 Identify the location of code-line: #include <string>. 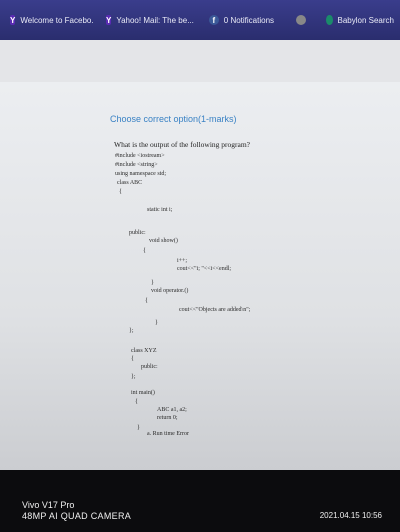
(136, 165).